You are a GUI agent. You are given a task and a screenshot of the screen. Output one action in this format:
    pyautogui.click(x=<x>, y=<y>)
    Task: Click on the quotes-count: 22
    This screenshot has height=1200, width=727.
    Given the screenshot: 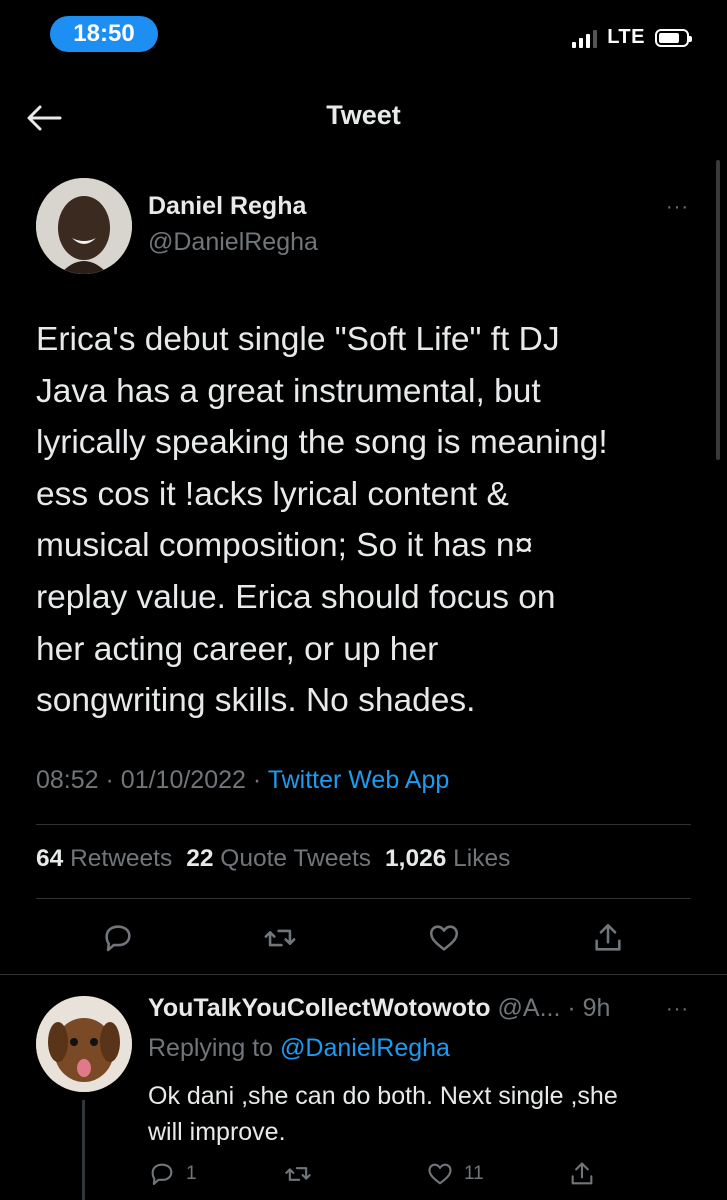 What is the action you would take?
    pyautogui.click(x=200, y=858)
    